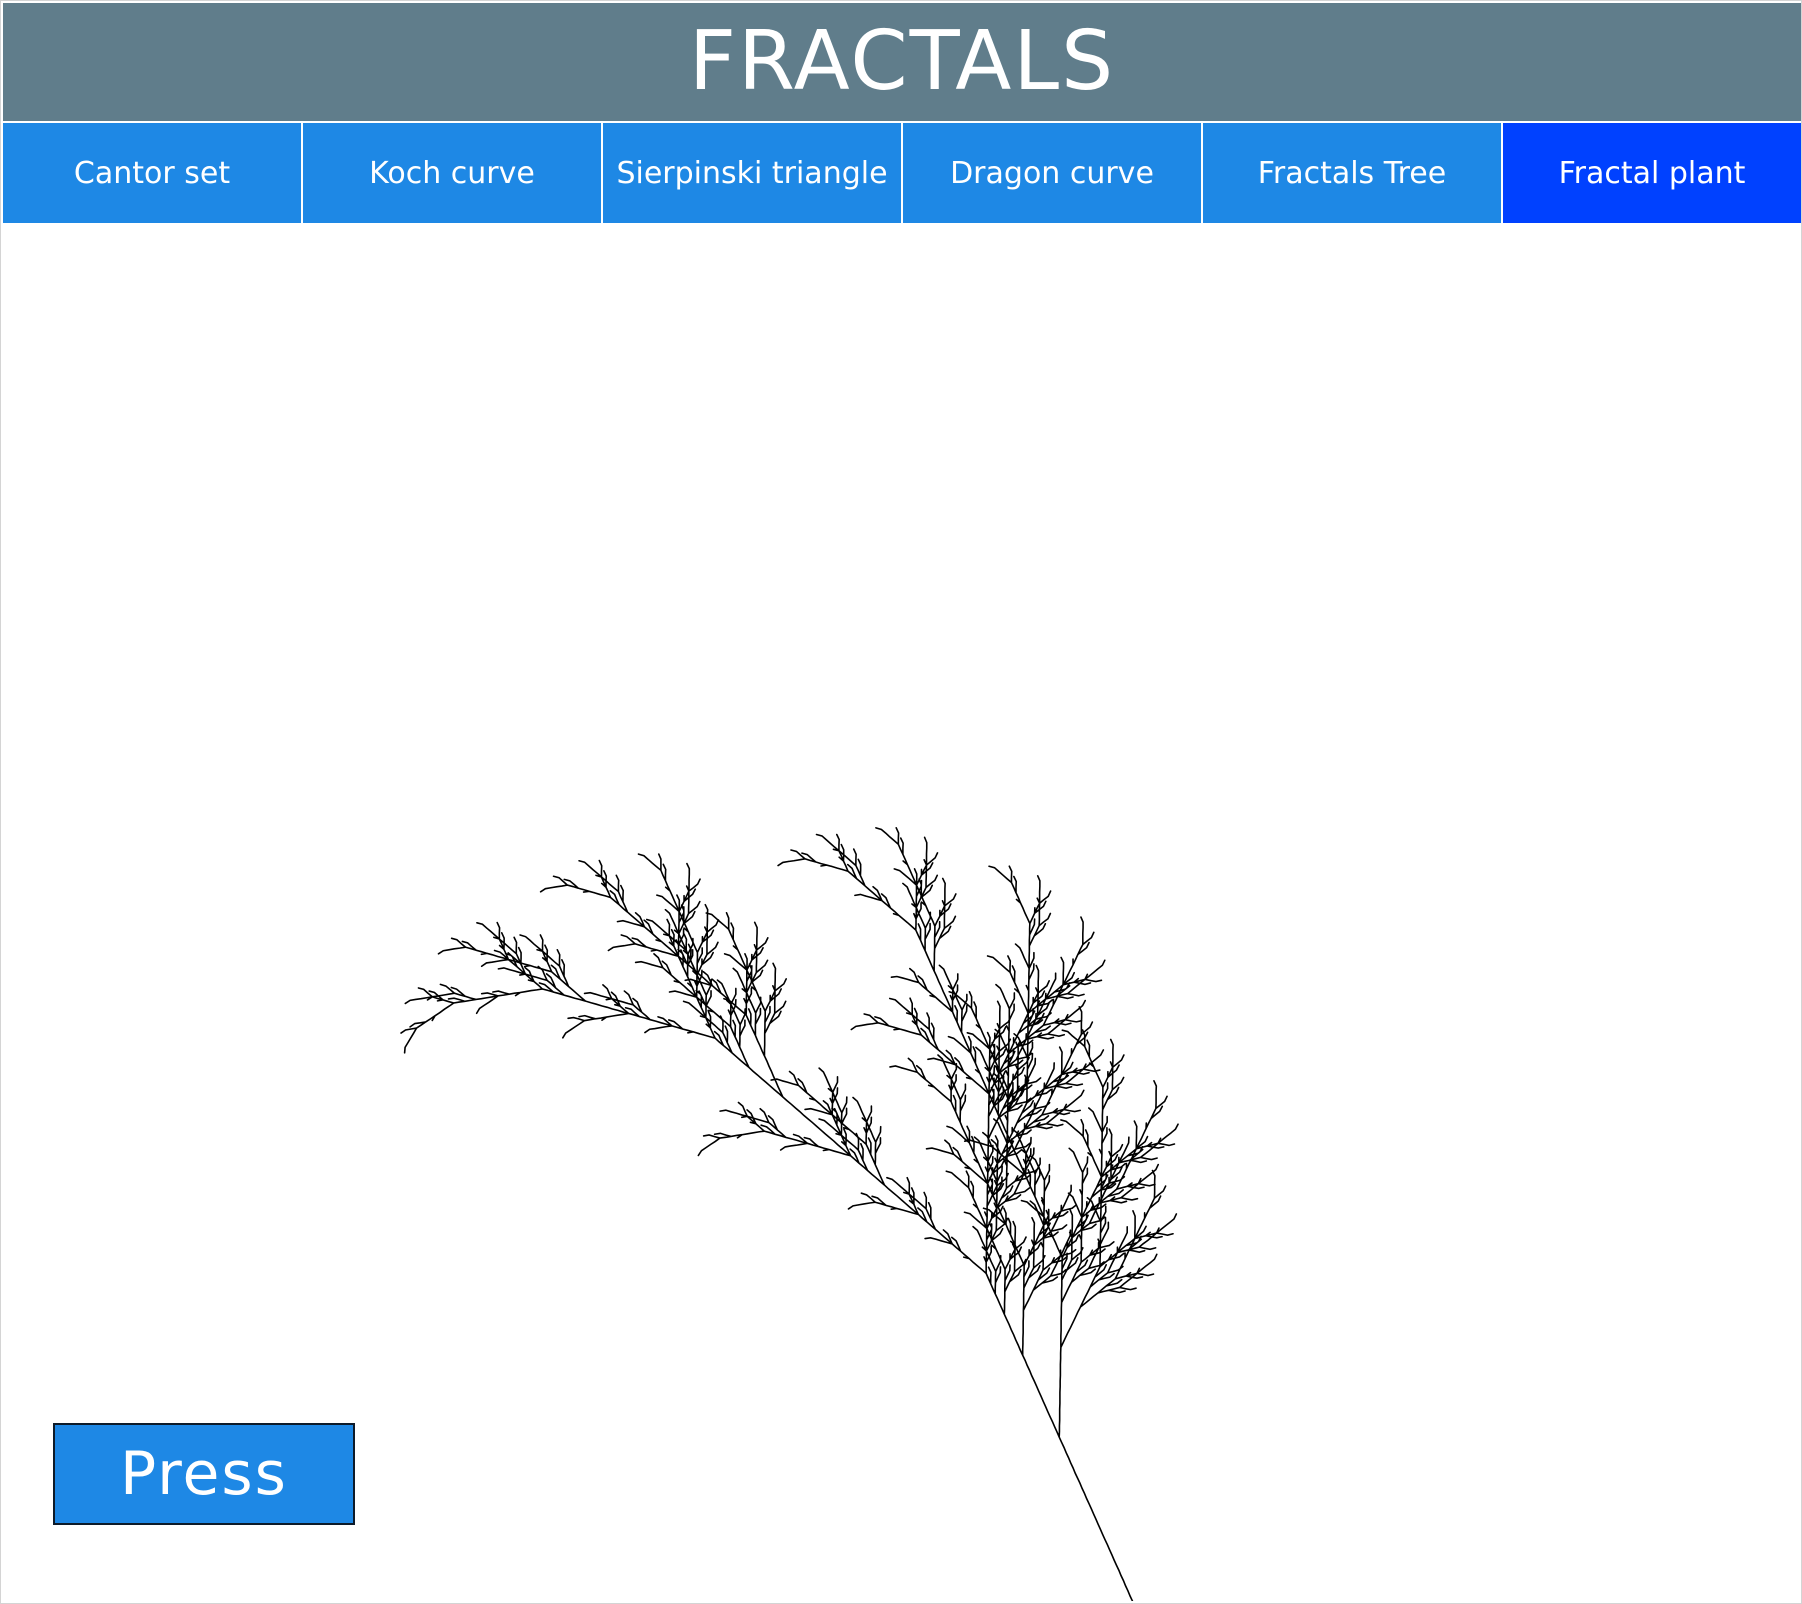 The height and width of the screenshot is (1604, 1802). I want to click on press-button: Press, so click(204, 1474).